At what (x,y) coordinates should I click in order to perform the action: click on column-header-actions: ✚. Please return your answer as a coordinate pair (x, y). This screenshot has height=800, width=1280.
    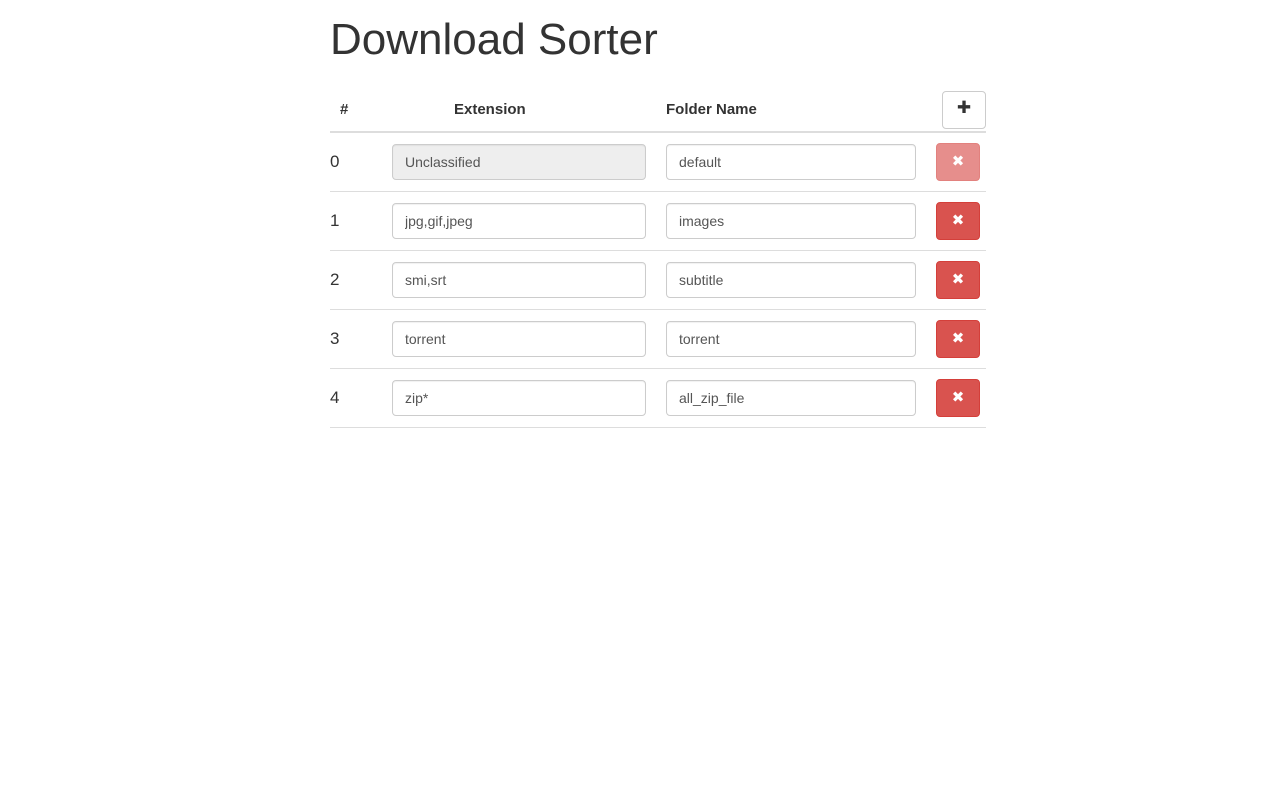
    Looking at the image, I should click on (961, 110).